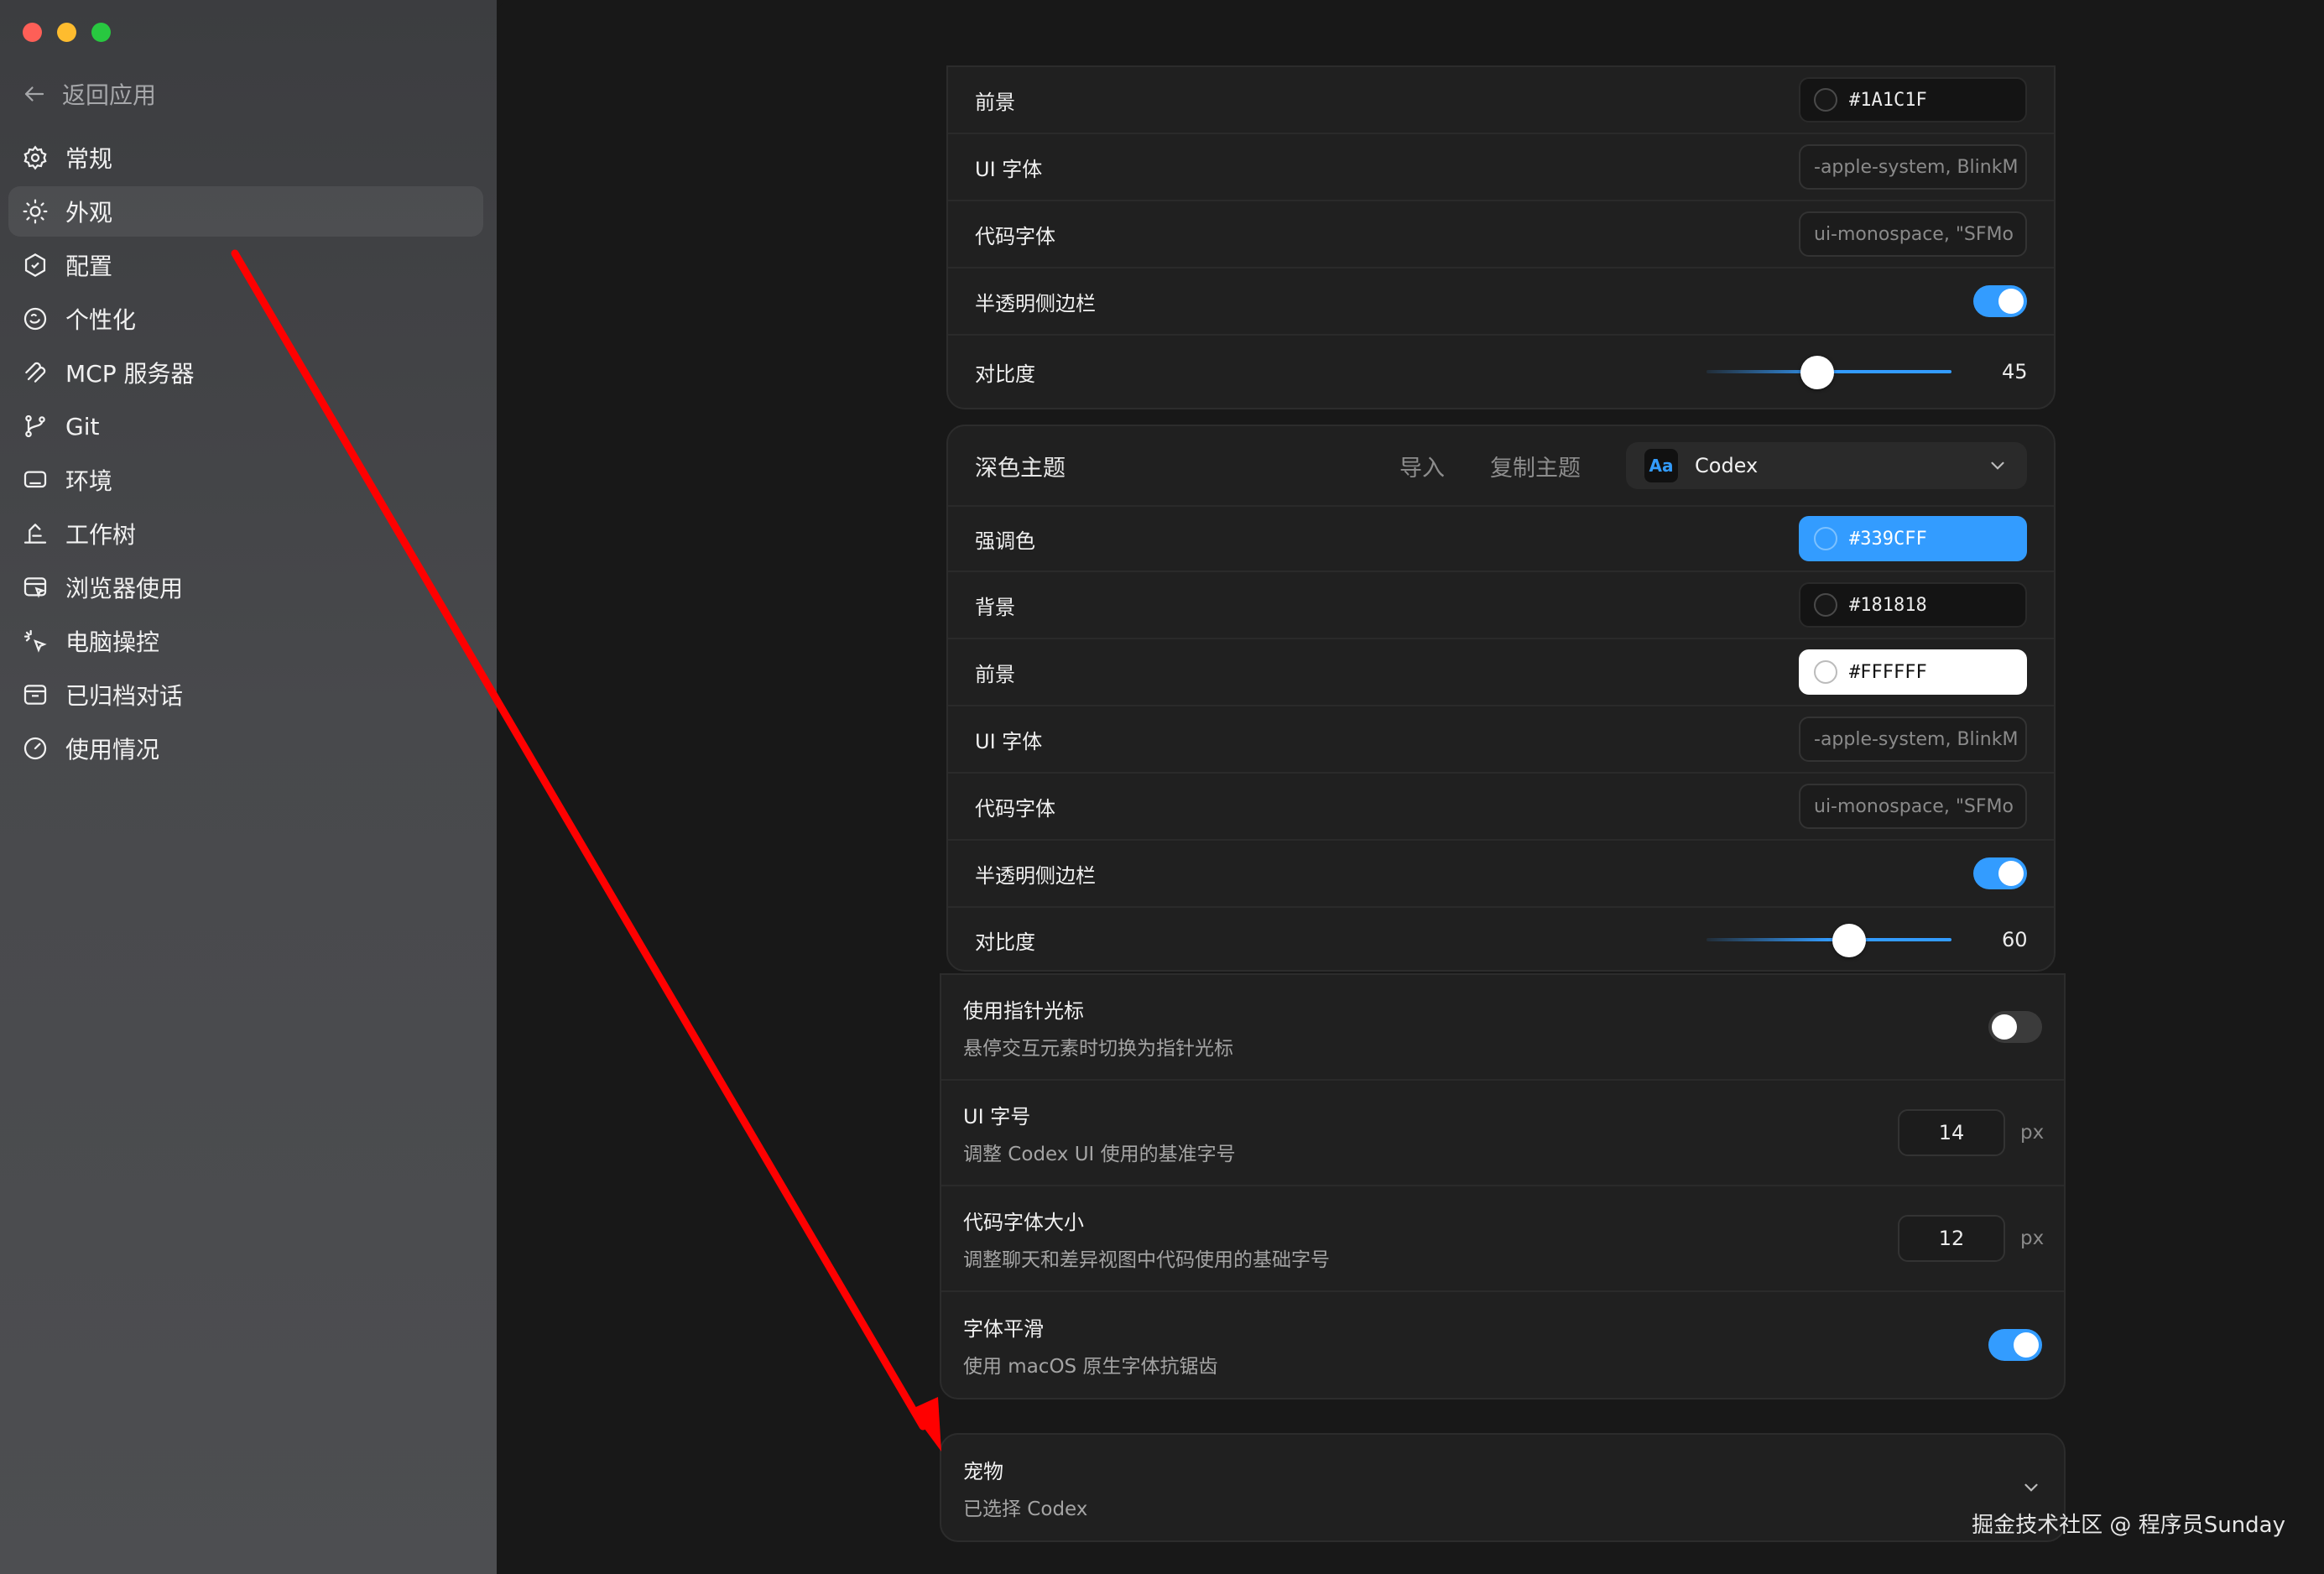  Describe the element at coordinates (1951, 1238) in the screenshot. I see `code-font-size-input: 12` at that location.